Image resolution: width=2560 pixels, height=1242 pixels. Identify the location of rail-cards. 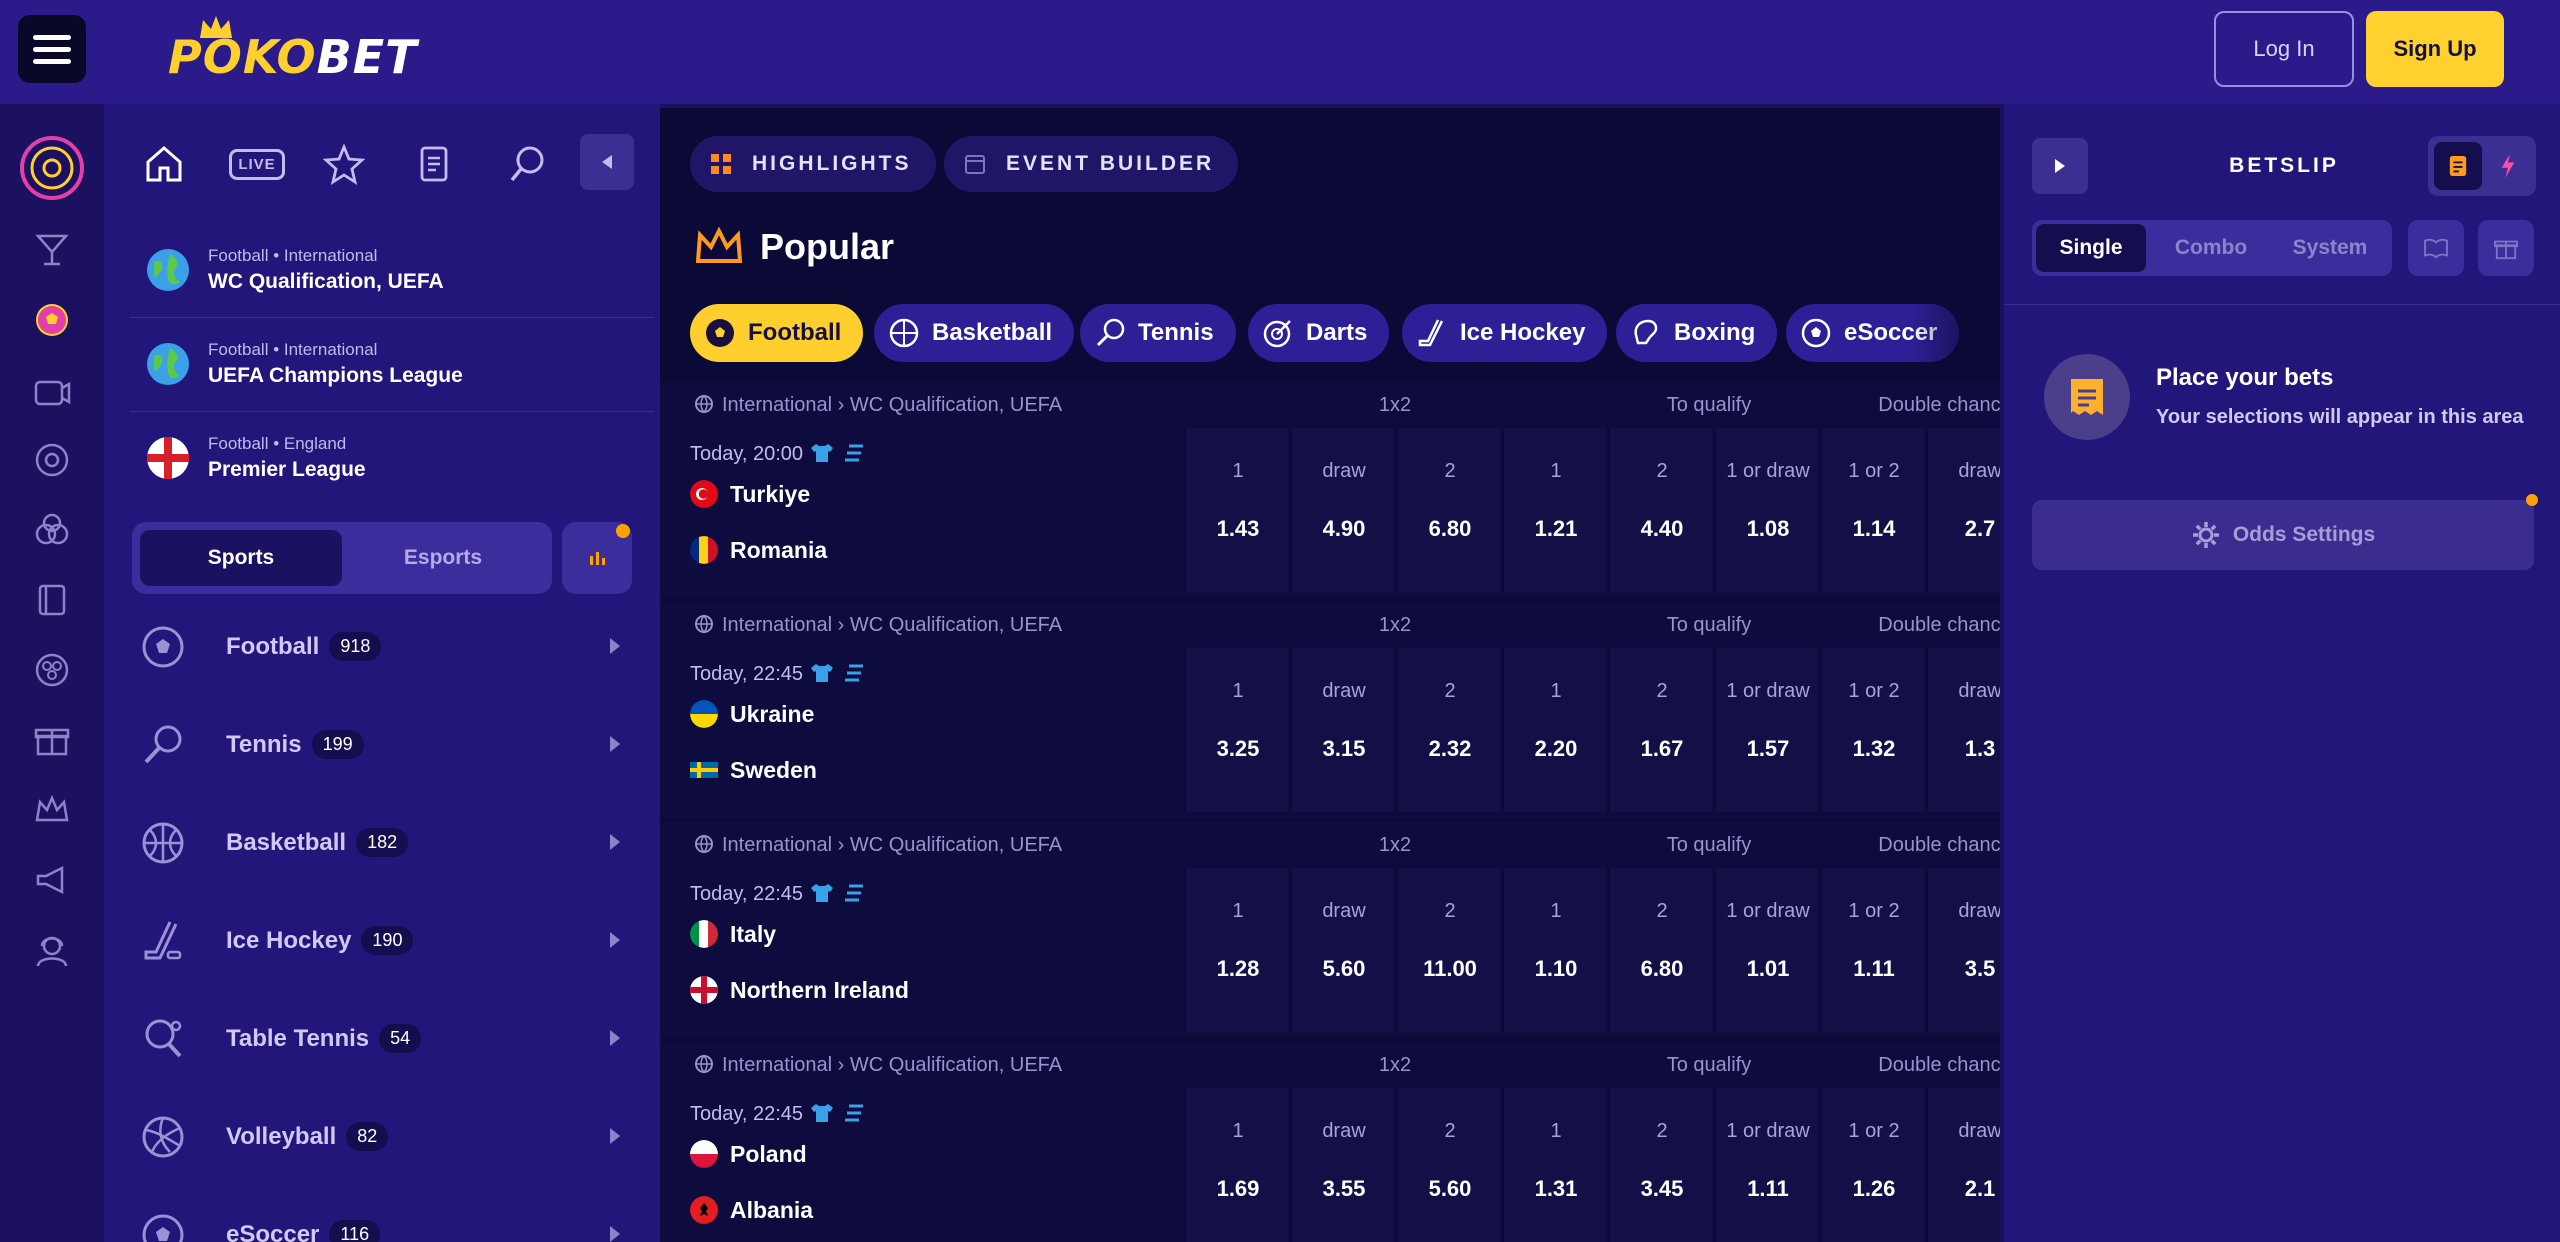
(52, 530).